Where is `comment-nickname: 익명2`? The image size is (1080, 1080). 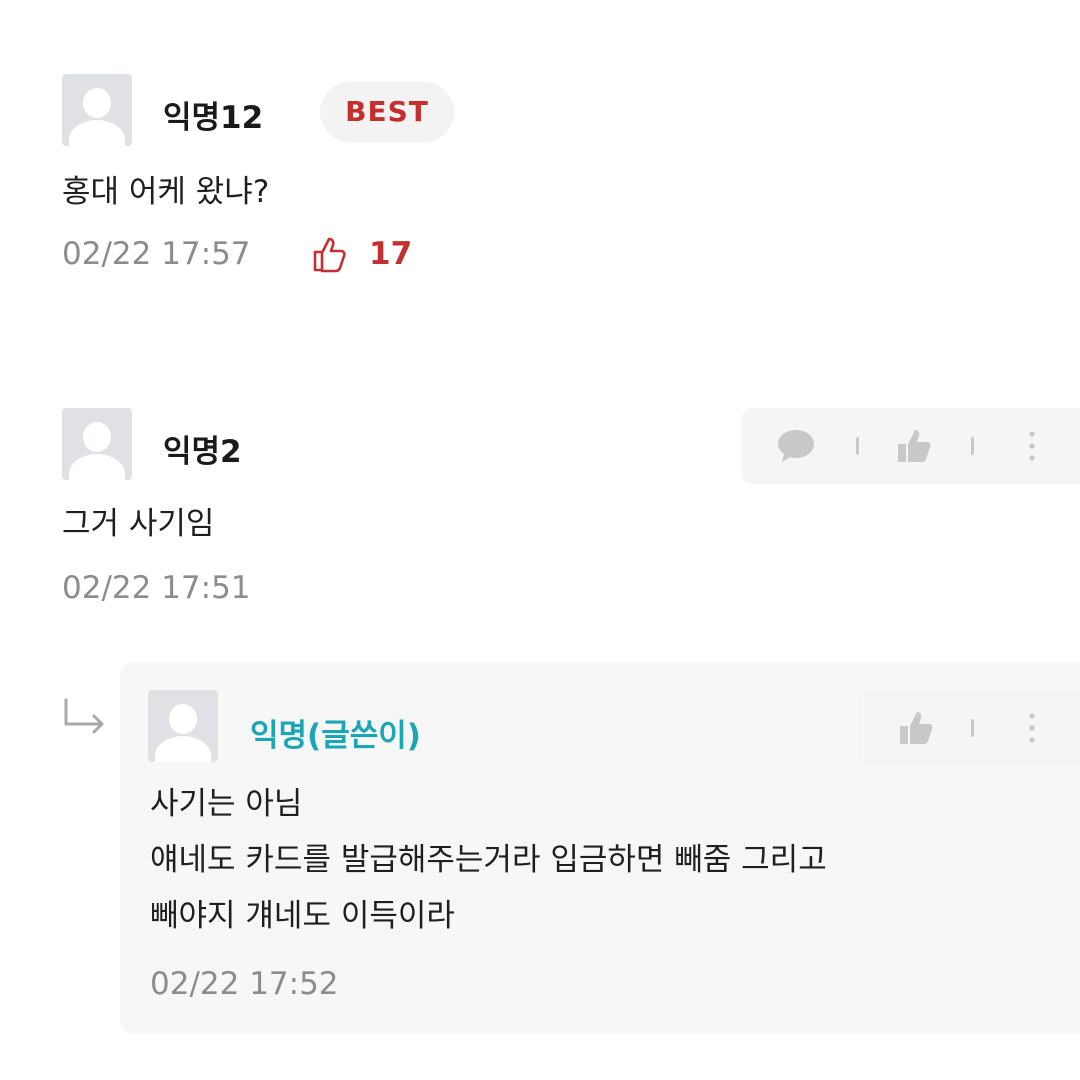
comment-nickname: 익명2 is located at coordinates (202, 452).